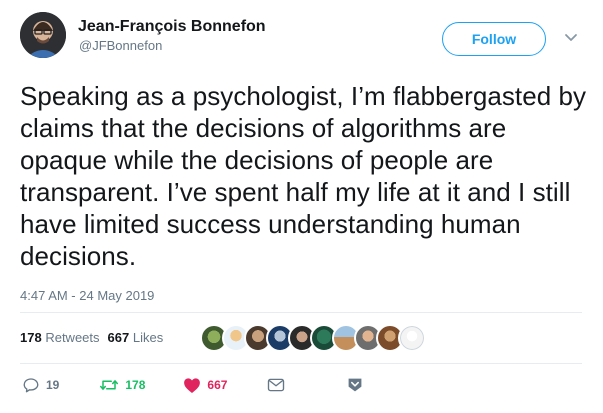  I want to click on direct-message-button, so click(276, 385).